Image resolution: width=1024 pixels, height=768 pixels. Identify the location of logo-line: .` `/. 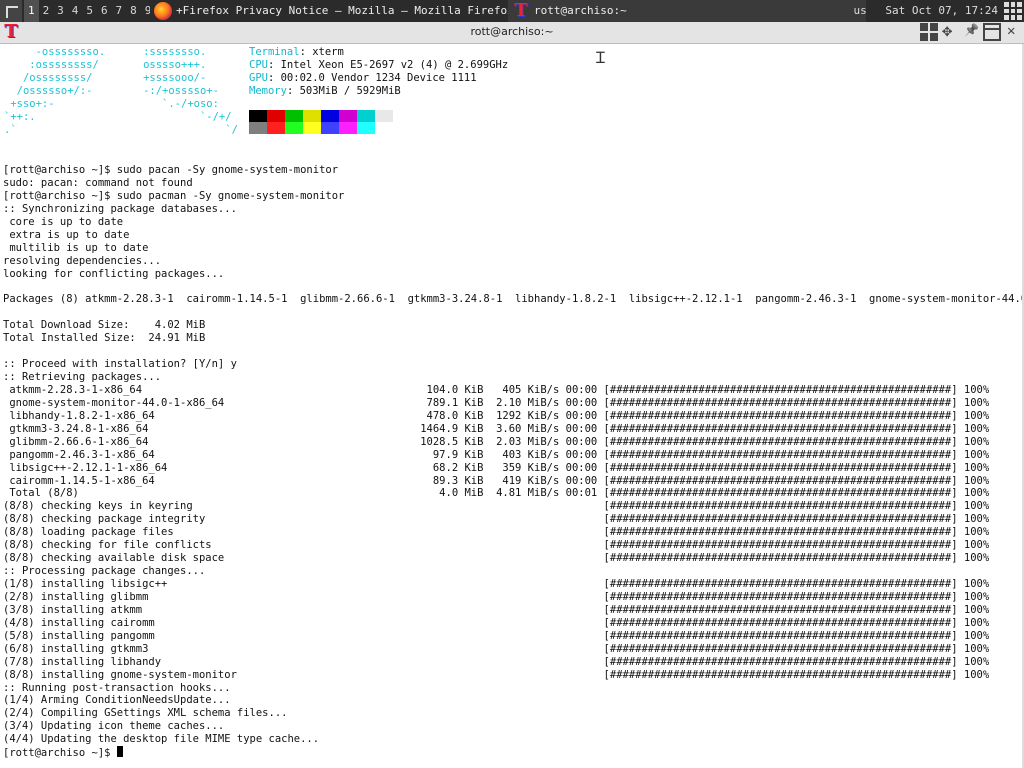
(121, 129).